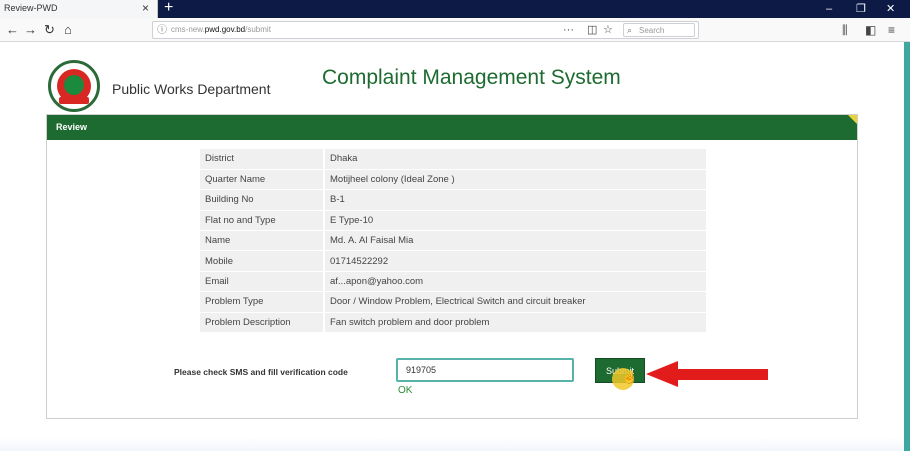 The width and height of the screenshot is (910, 451). I want to click on department-name: Public Works Department, so click(191, 89).